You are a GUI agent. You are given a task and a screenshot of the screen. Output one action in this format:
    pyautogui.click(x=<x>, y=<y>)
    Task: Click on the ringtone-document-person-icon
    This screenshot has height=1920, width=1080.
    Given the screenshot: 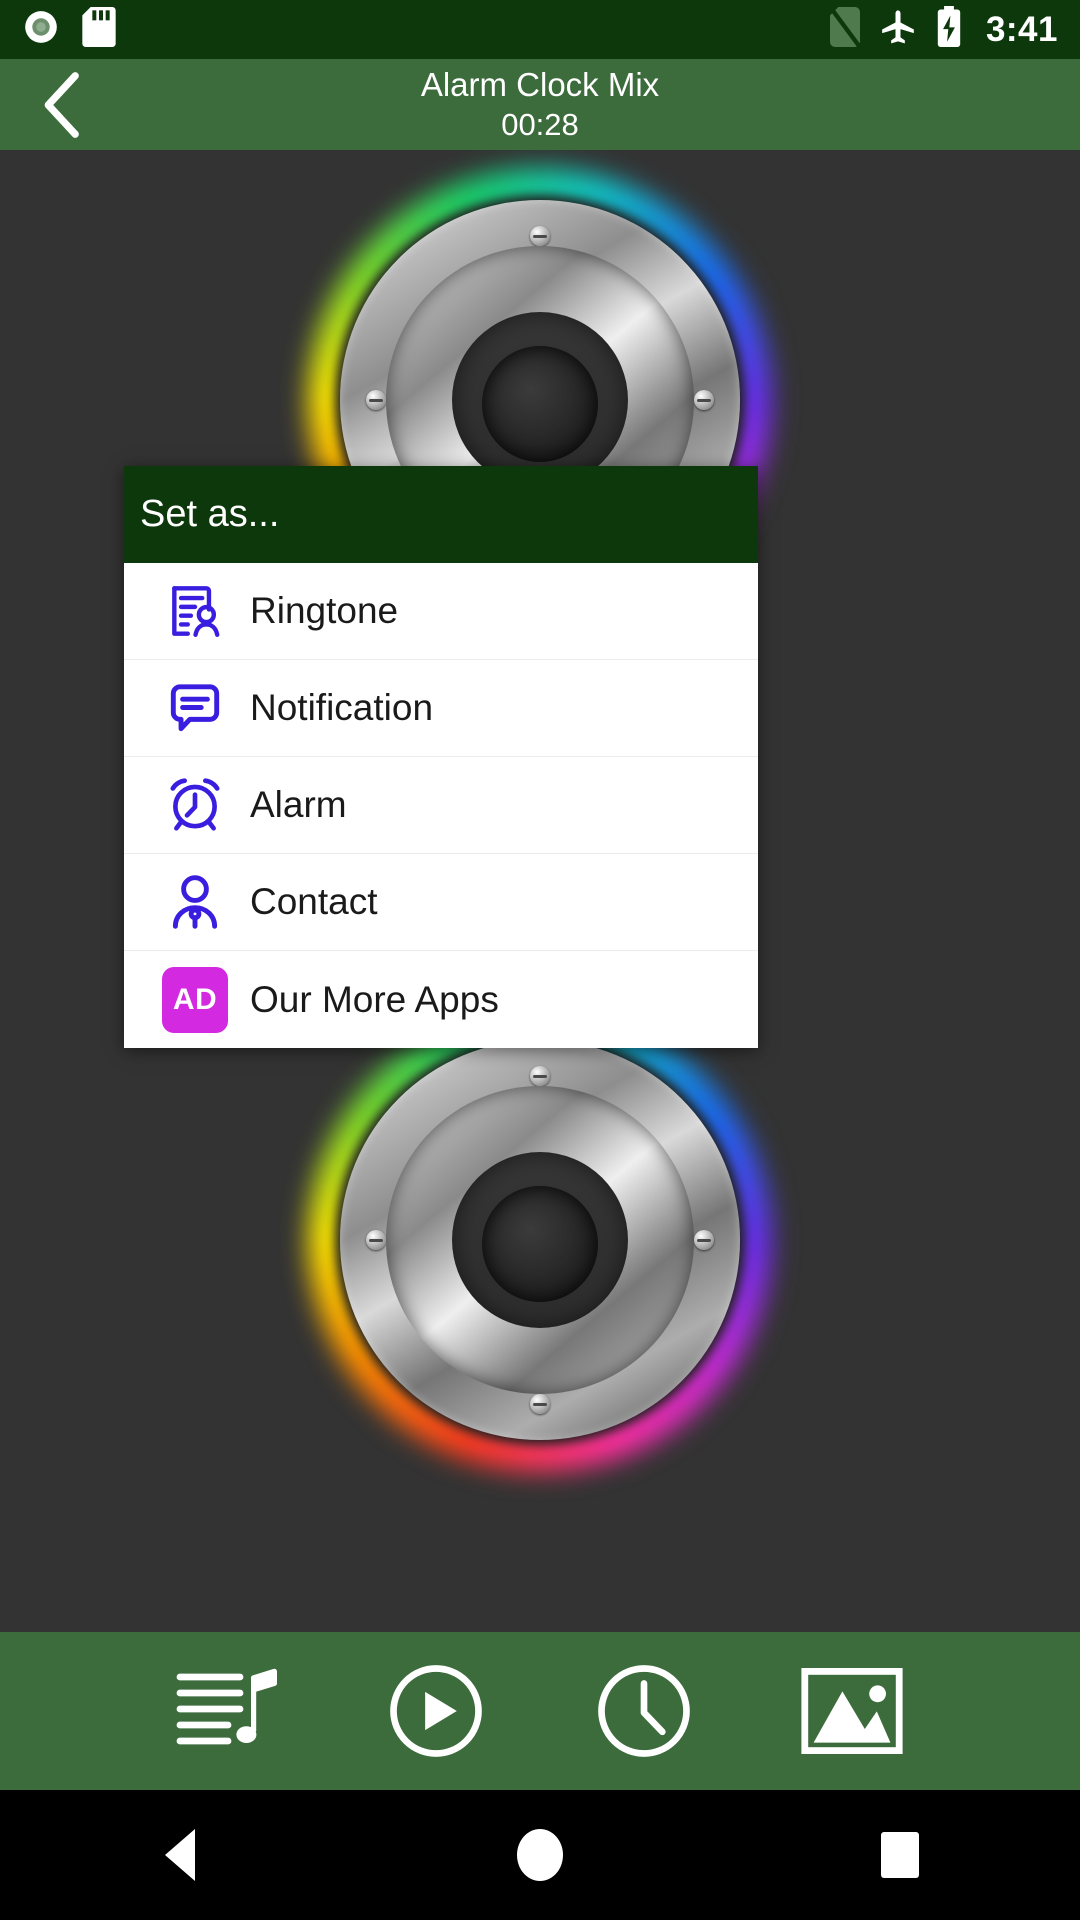 What is the action you would take?
    pyautogui.click(x=195, y=611)
    